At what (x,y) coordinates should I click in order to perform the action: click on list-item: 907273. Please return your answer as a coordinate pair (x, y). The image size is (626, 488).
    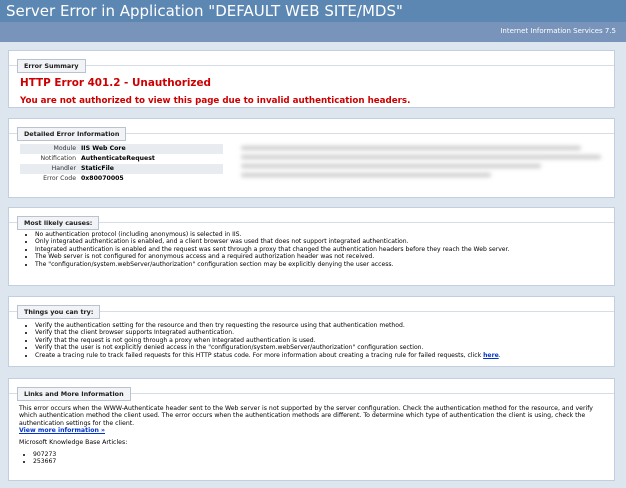
    Looking at the image, I should click on (44, 454).